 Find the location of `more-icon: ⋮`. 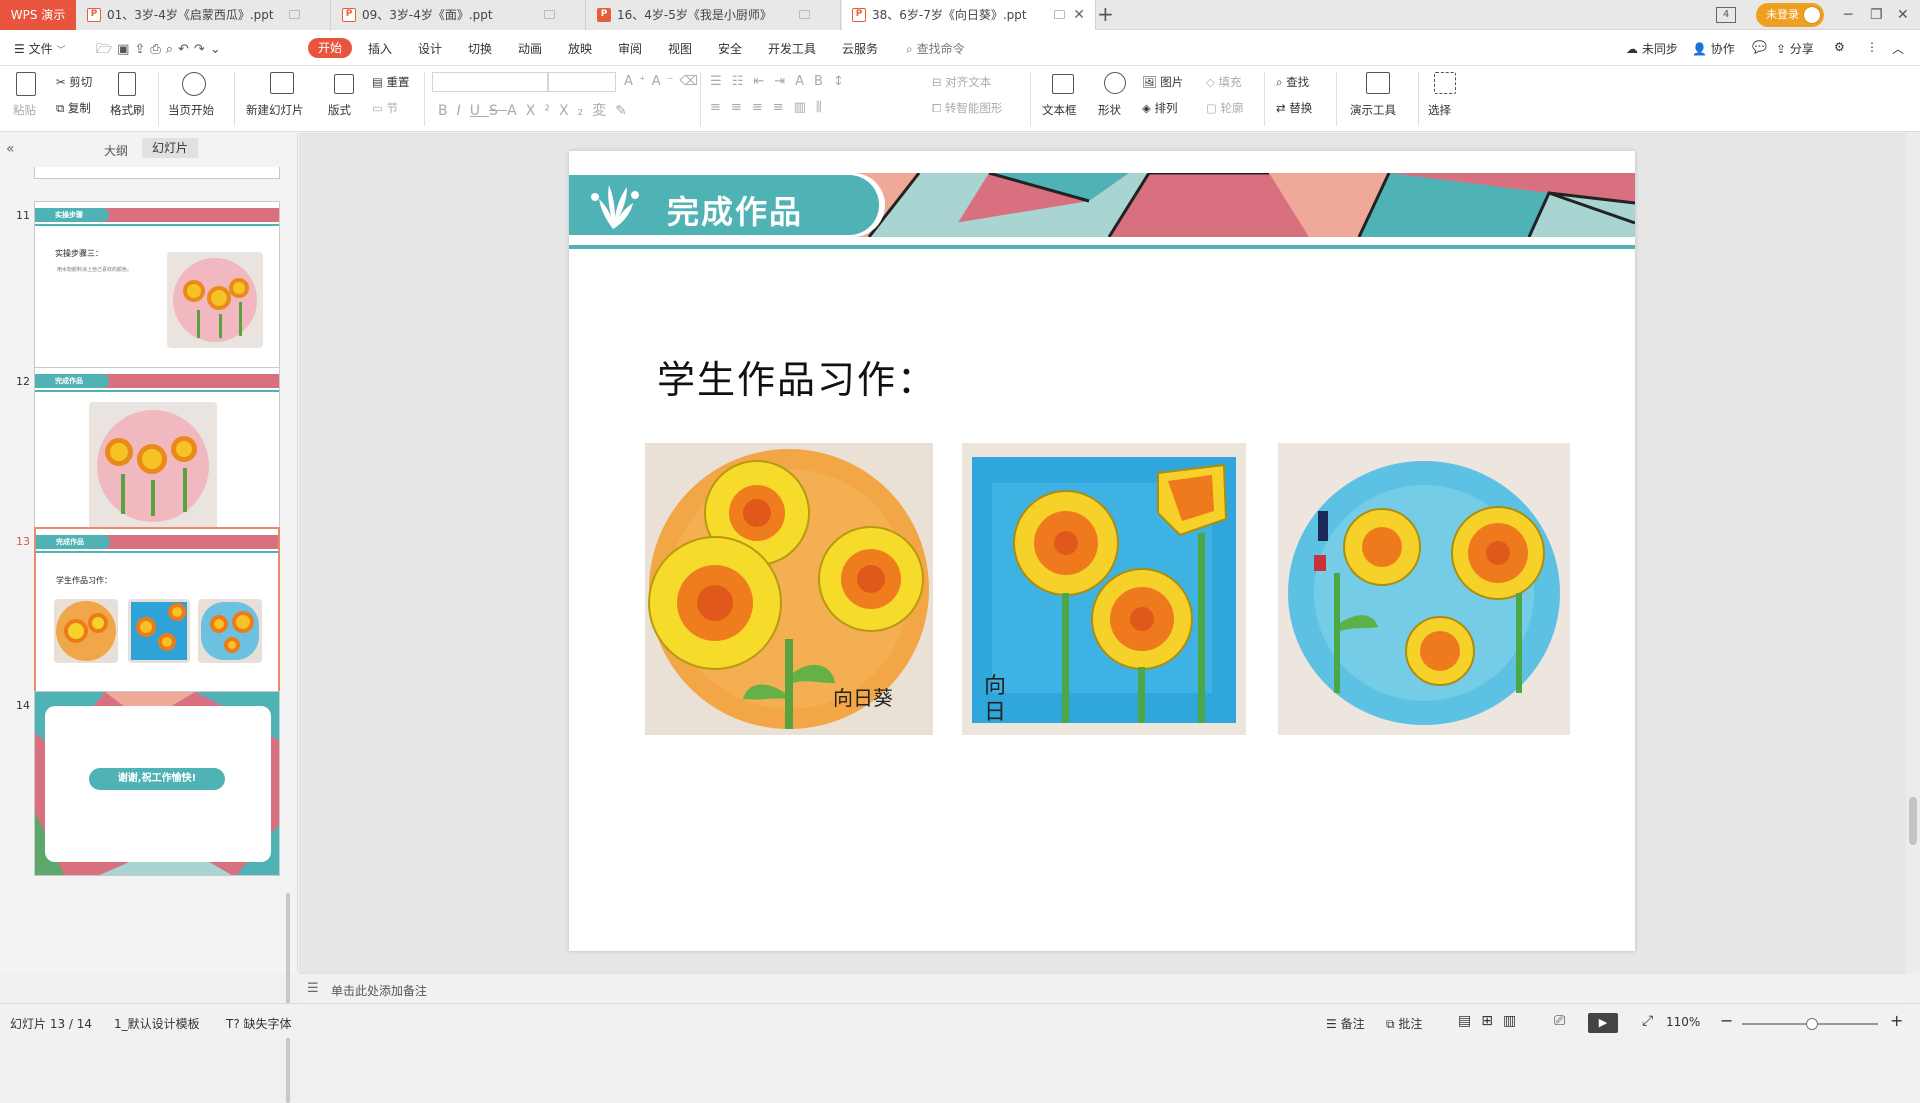

more-icon: ⋮ is located at coordinates (1872, 47).